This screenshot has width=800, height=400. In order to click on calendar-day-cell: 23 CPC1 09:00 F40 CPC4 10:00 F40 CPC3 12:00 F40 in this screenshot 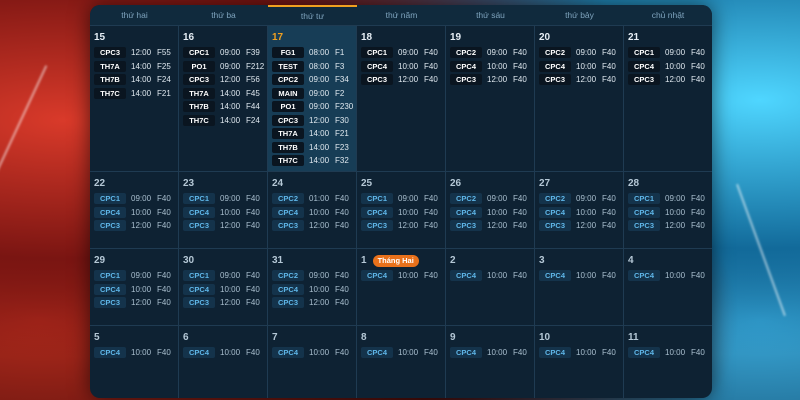, I will do `click(223, 210)`.